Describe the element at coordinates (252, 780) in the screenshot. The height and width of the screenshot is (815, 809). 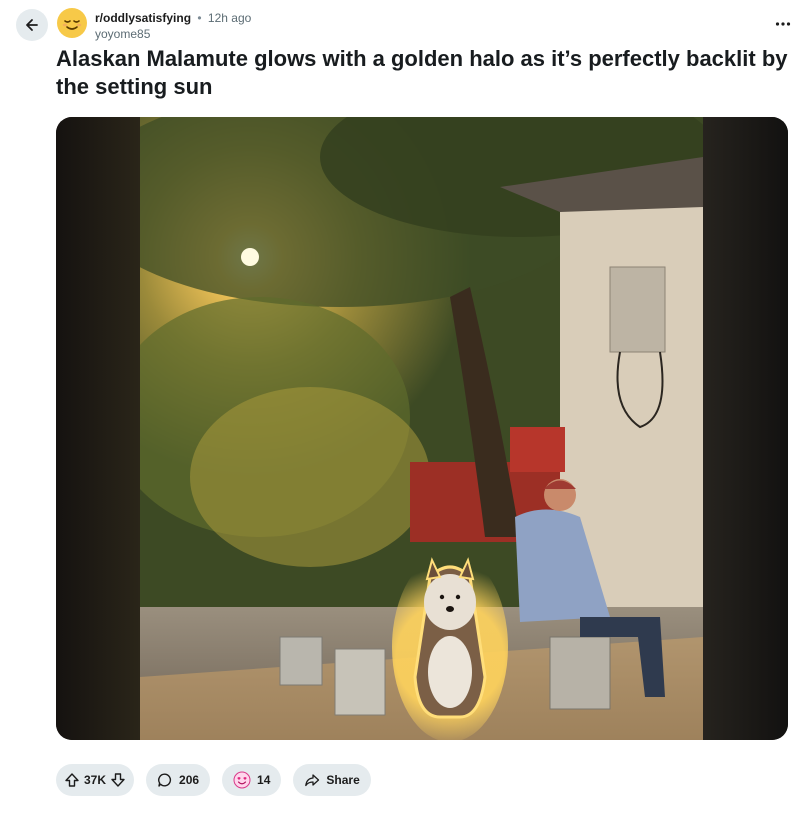
I see `award-button: 14` at that location.